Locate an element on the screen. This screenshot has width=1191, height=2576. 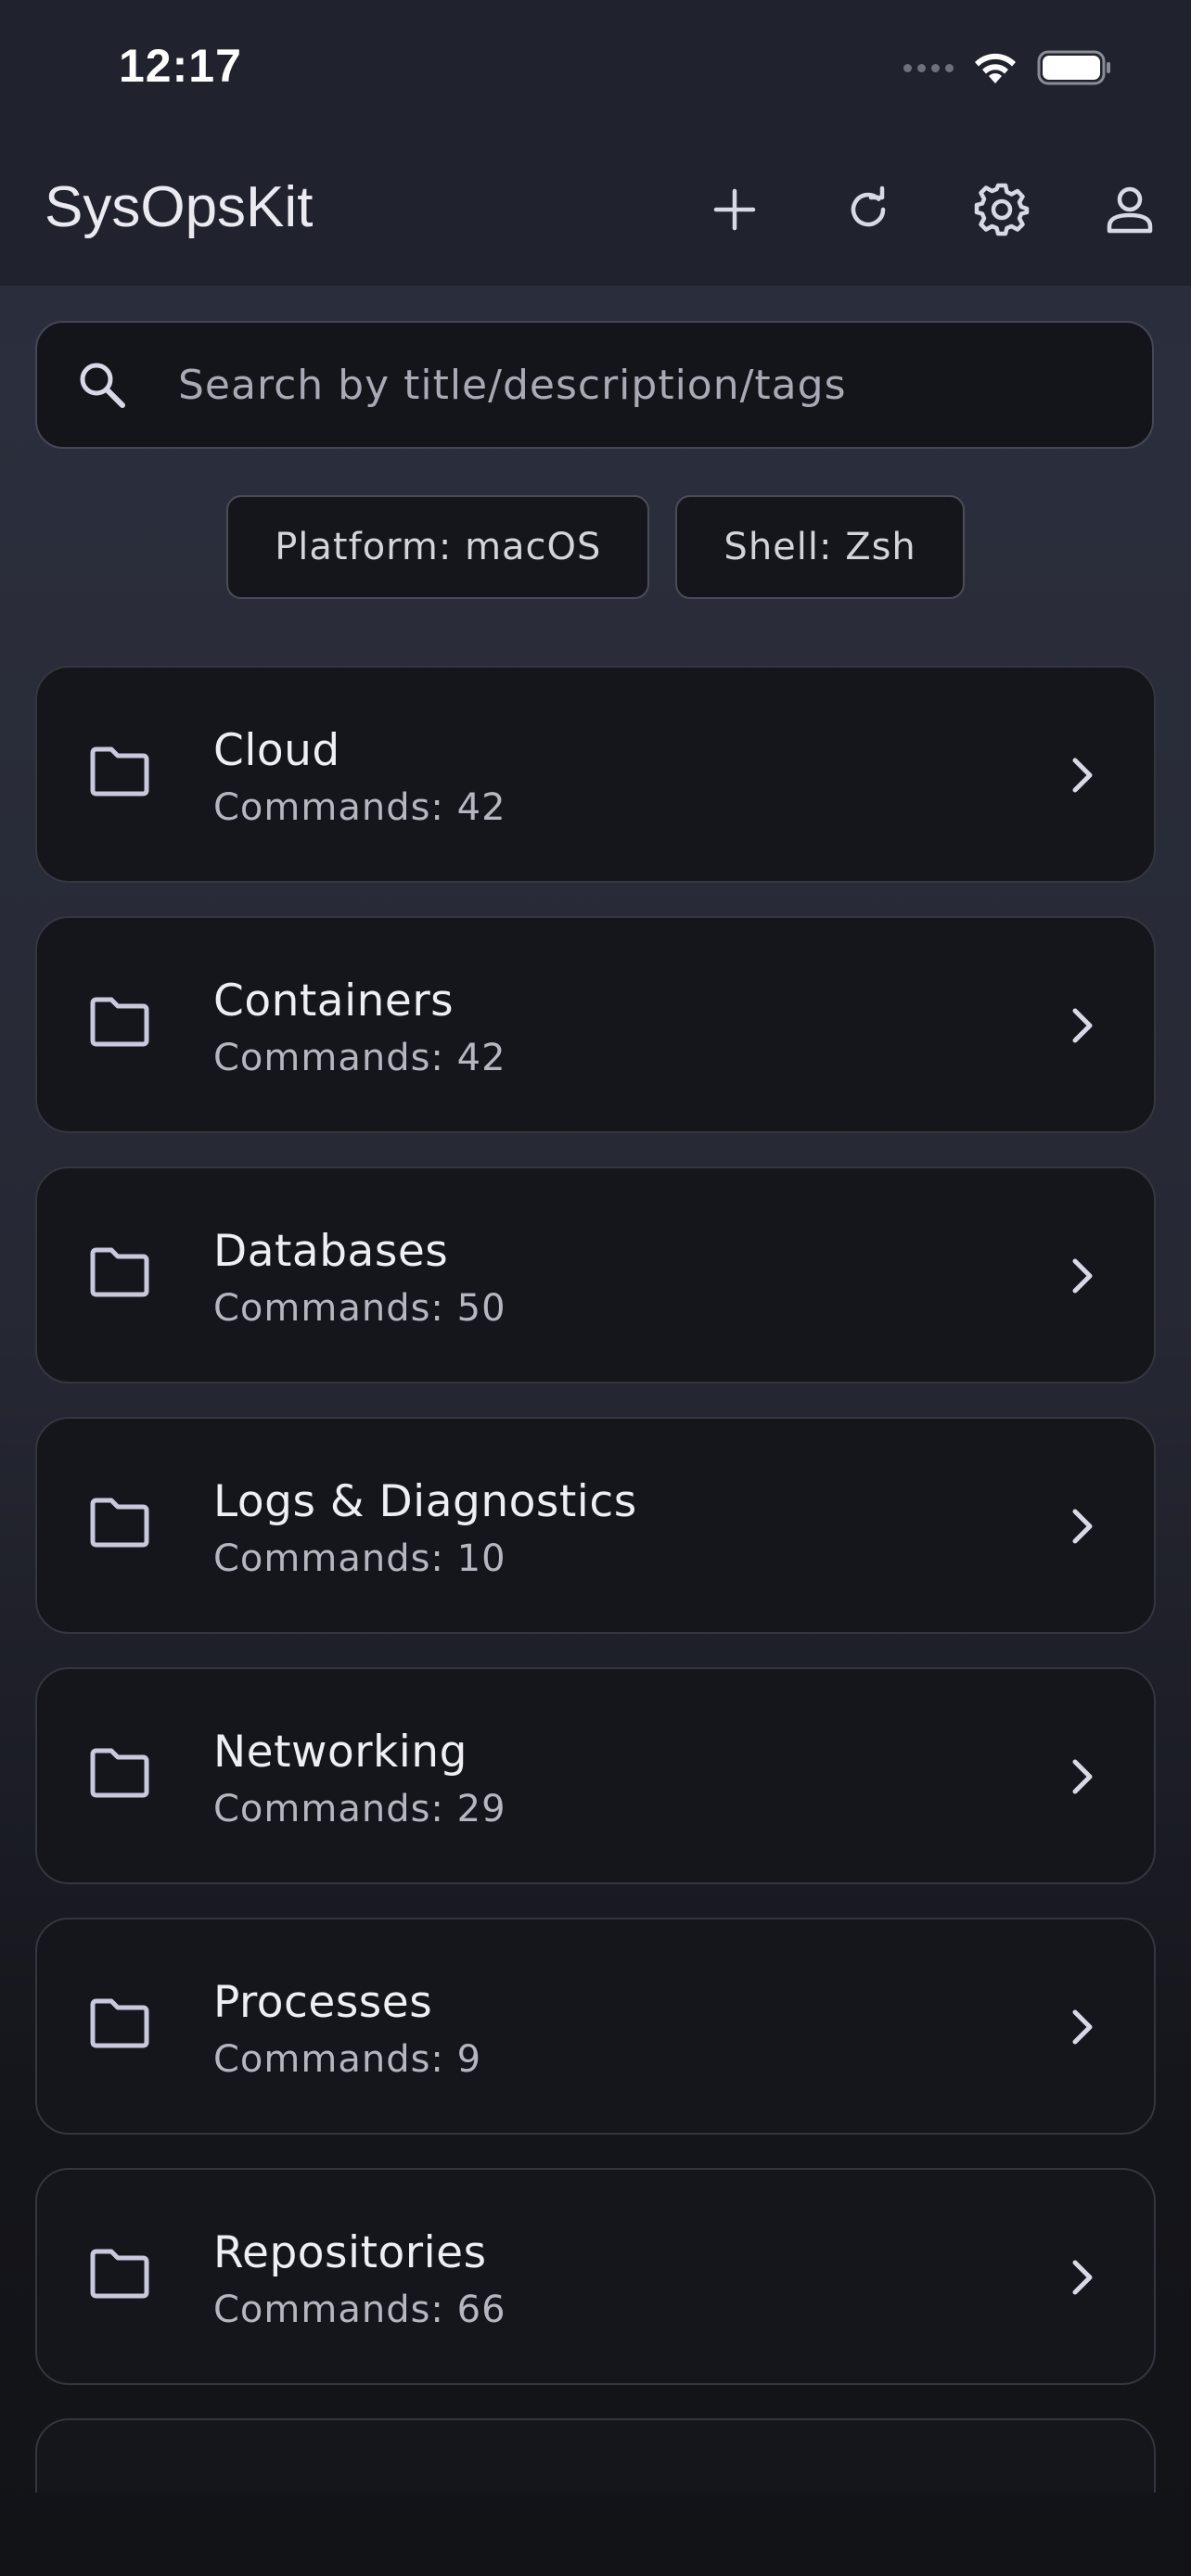
filter-chips: Platform: macOS Shell: Zsh is located at coordinates (595, 547).